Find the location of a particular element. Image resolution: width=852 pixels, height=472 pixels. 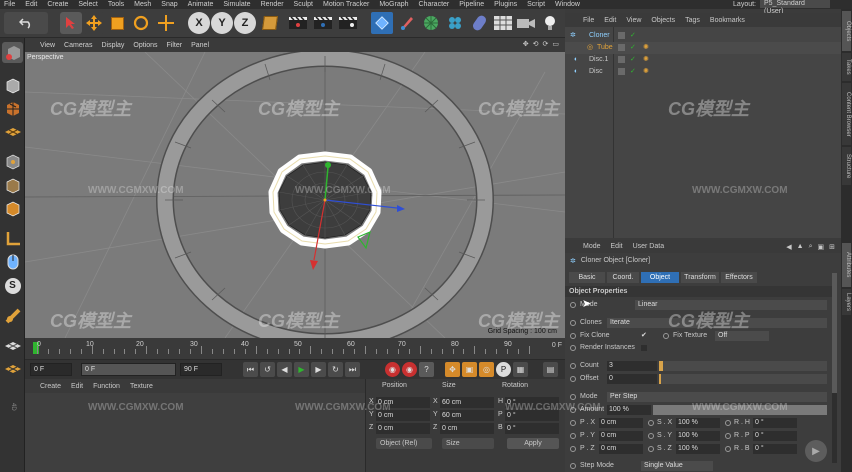

tab-takes-vertical: Takes is located at coordinates (846, 67).